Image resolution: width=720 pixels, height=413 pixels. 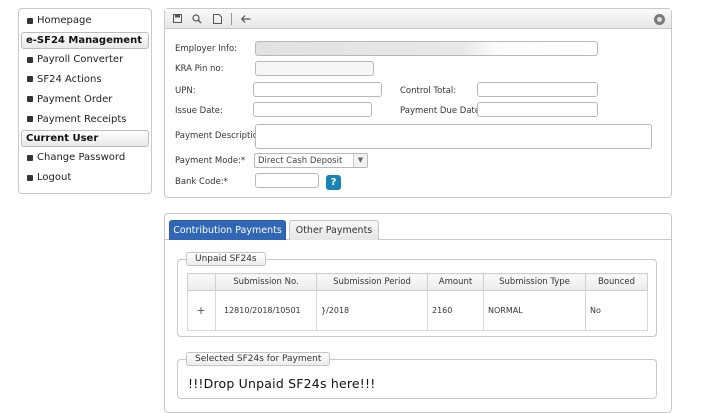 I want to click on sidebar-item-logout: Logout, so click(x=85, y=178).